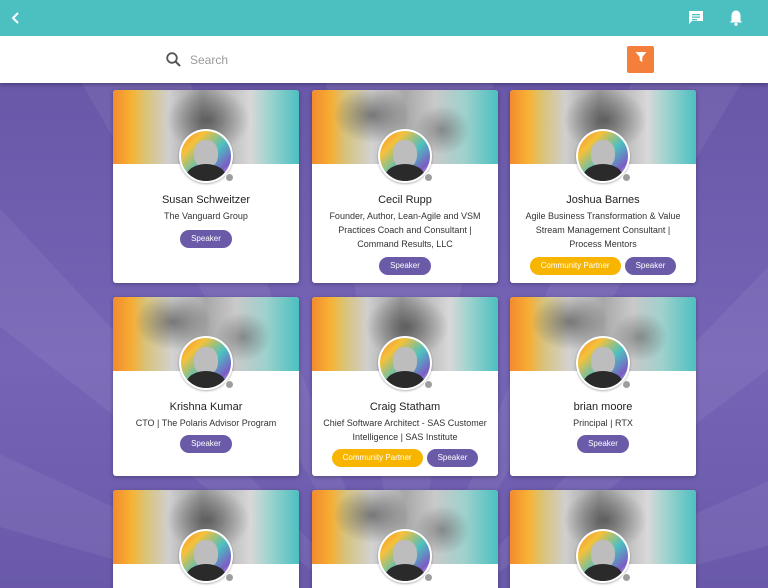  I want to click on filter-icon, so click(641, 59).